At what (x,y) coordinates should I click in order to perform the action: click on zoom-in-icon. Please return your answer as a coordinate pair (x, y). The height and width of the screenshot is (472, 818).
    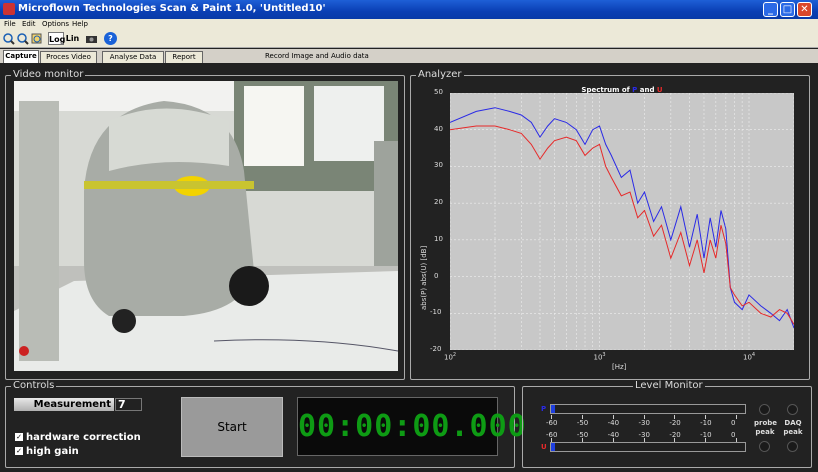
    Looking at the image, I should click on (9, 39).